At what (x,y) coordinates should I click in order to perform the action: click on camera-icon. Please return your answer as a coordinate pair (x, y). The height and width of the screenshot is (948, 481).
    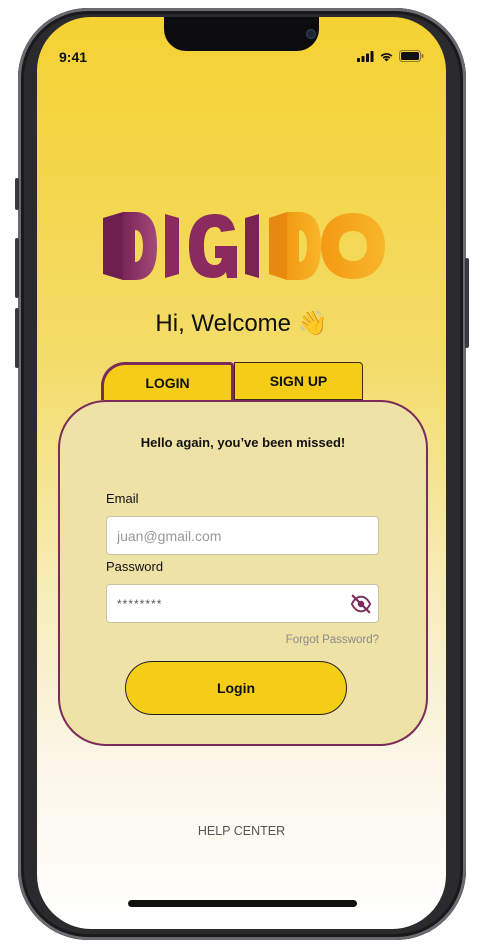
    Looking at the image, I should click on (311, 34).